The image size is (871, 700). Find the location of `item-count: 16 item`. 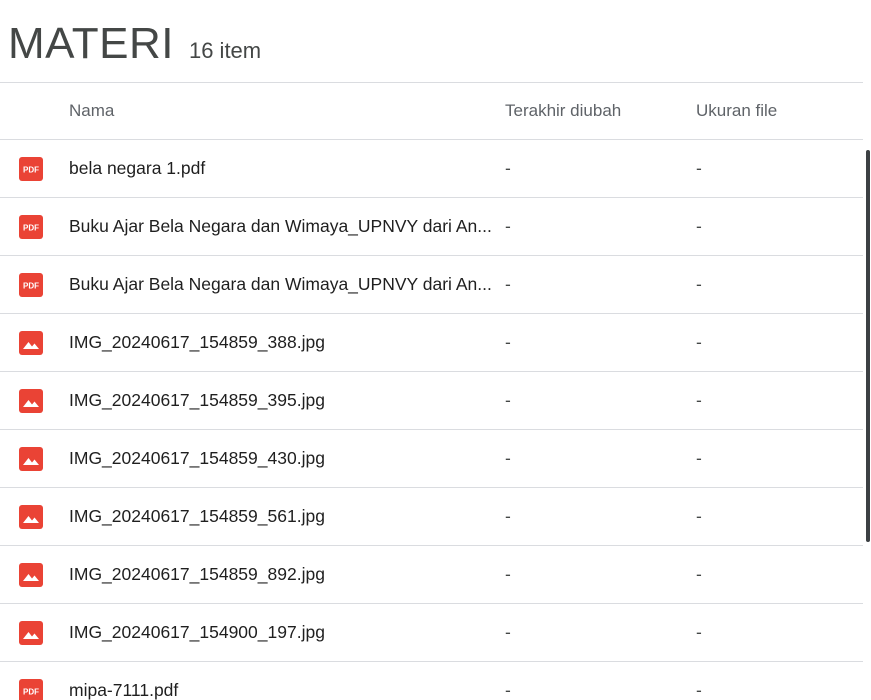

item-count: 16 item is located at coordinates (225, 50).